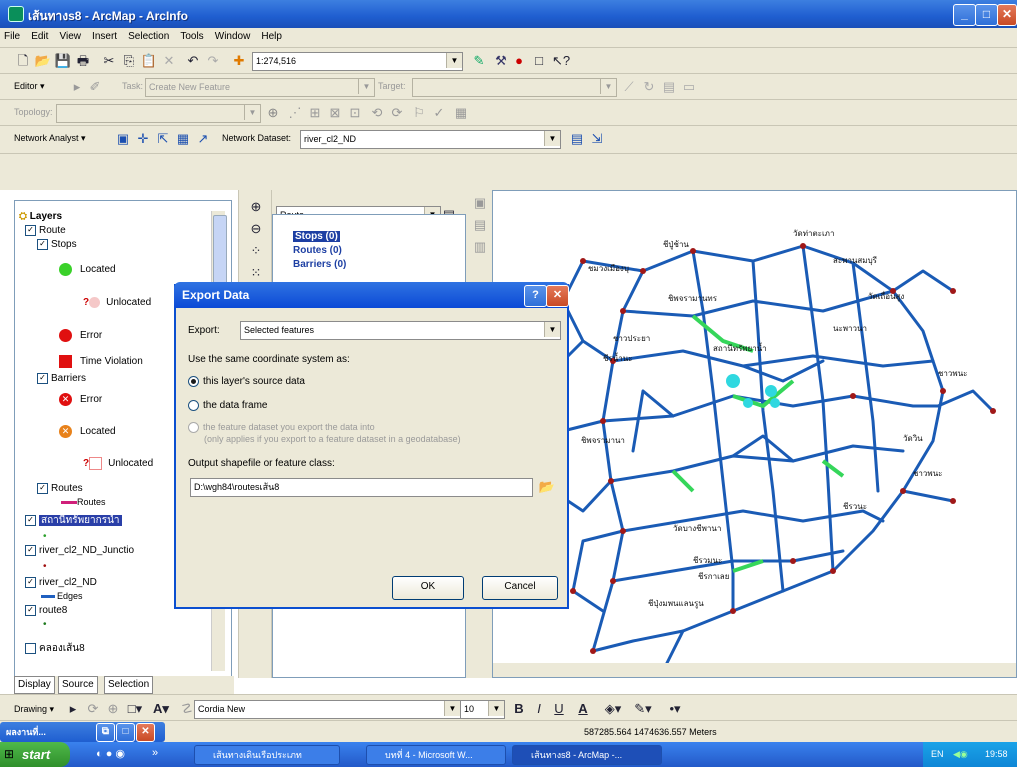 The image size is (1017, 767). I want to click on tab-selection: Selection, so click(129, 685).